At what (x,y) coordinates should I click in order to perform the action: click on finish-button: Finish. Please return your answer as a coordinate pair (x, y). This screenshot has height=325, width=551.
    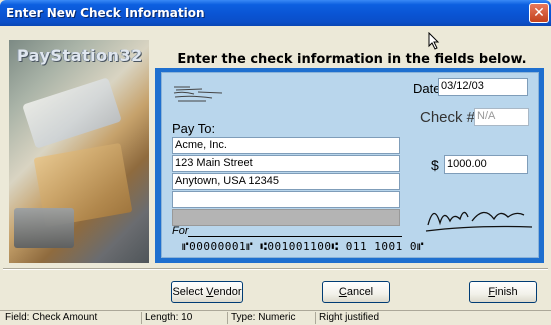
    Looking at the image, I should click on (503, 292).